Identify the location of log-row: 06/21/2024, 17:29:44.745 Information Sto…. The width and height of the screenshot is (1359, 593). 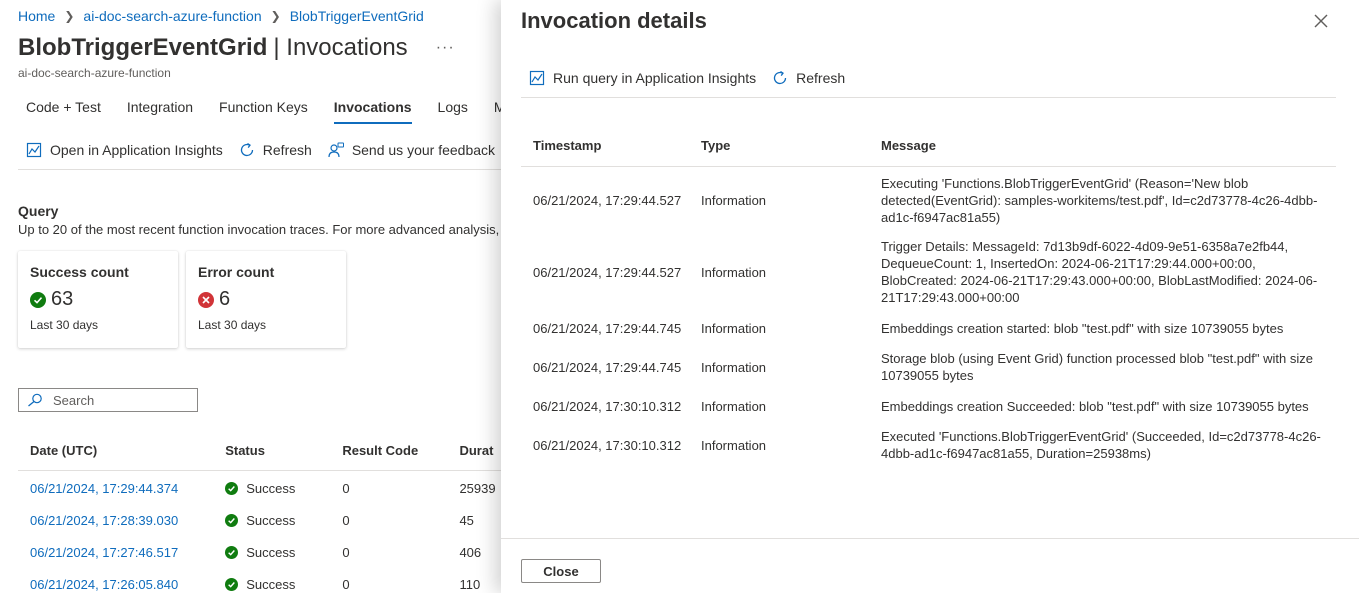
(928, 367).